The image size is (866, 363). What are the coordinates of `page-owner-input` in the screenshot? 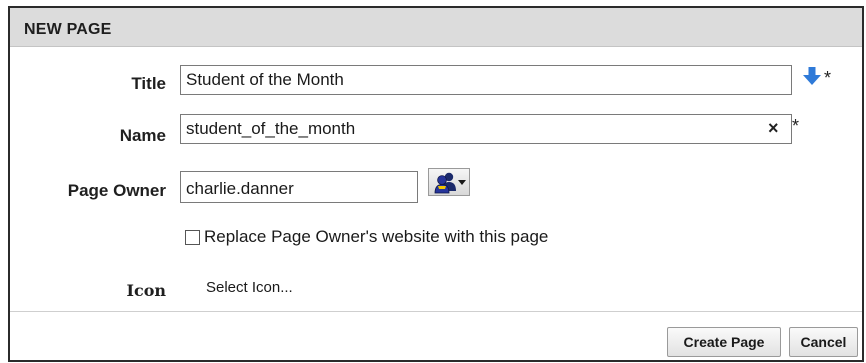 It's located at (299, 187).